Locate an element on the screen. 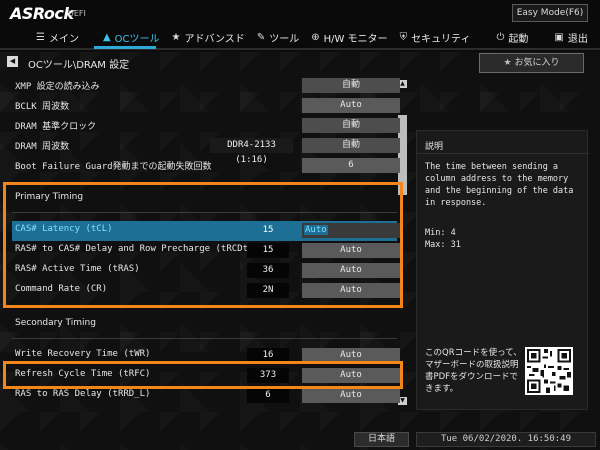 This screenshot has width=600, height=450. nav-divider is located at coordinates (300, 49).